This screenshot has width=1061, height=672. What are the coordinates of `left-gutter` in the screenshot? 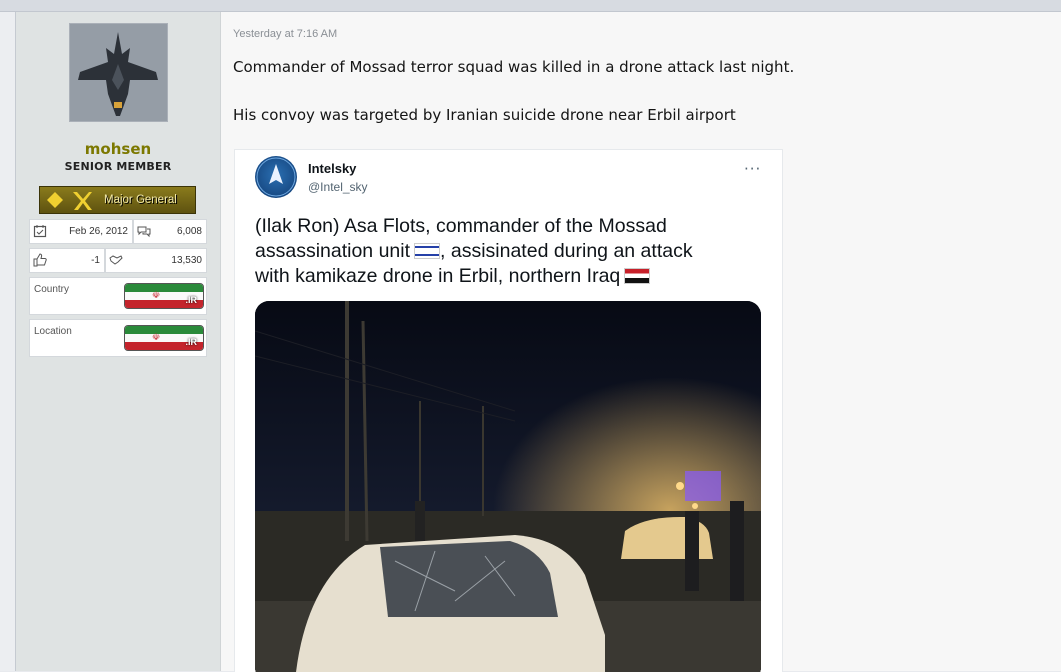 It's located at (7, 341).